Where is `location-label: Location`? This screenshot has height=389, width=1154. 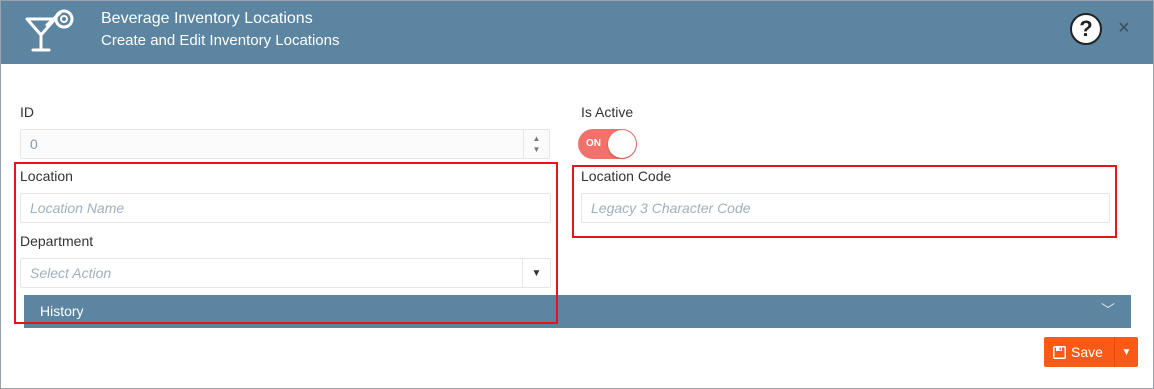 location-label: Location is located at coordinates (46, 176).